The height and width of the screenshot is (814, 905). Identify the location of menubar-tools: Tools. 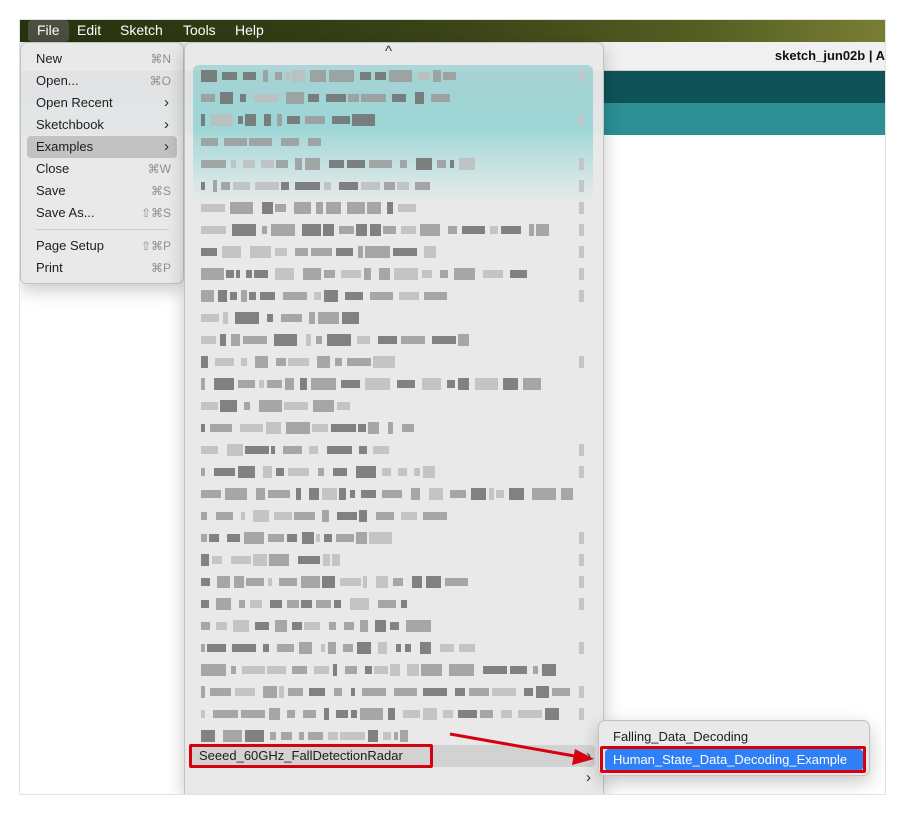
(199, 31).